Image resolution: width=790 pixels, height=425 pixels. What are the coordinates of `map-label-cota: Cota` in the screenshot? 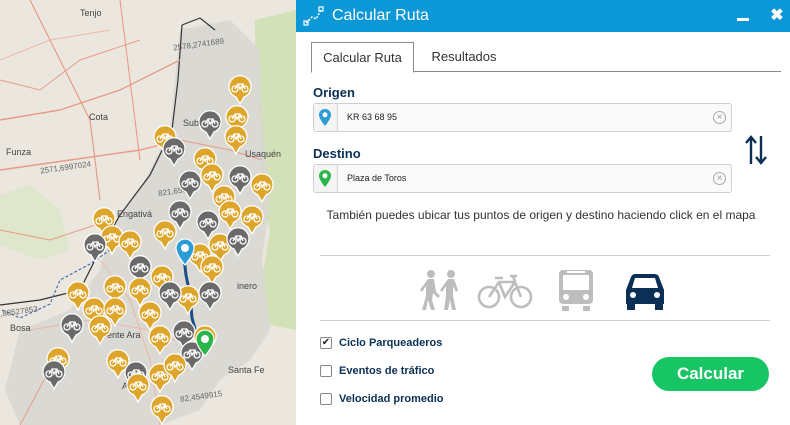 It's located at (99, 117).